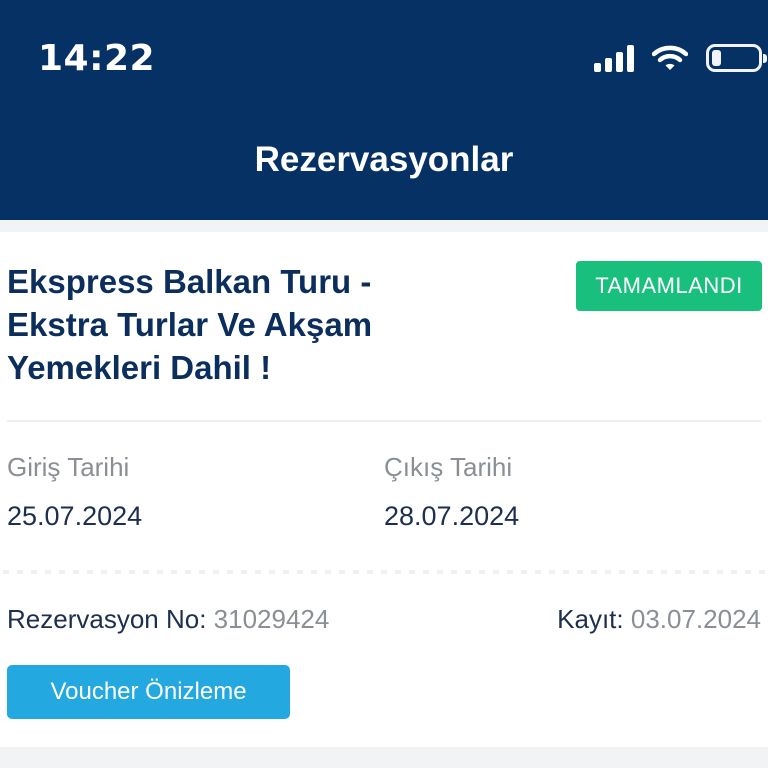 This screenshot has width=768, height=768. I want to click on checkin-date: 25.07.2024, so click(75, 516).